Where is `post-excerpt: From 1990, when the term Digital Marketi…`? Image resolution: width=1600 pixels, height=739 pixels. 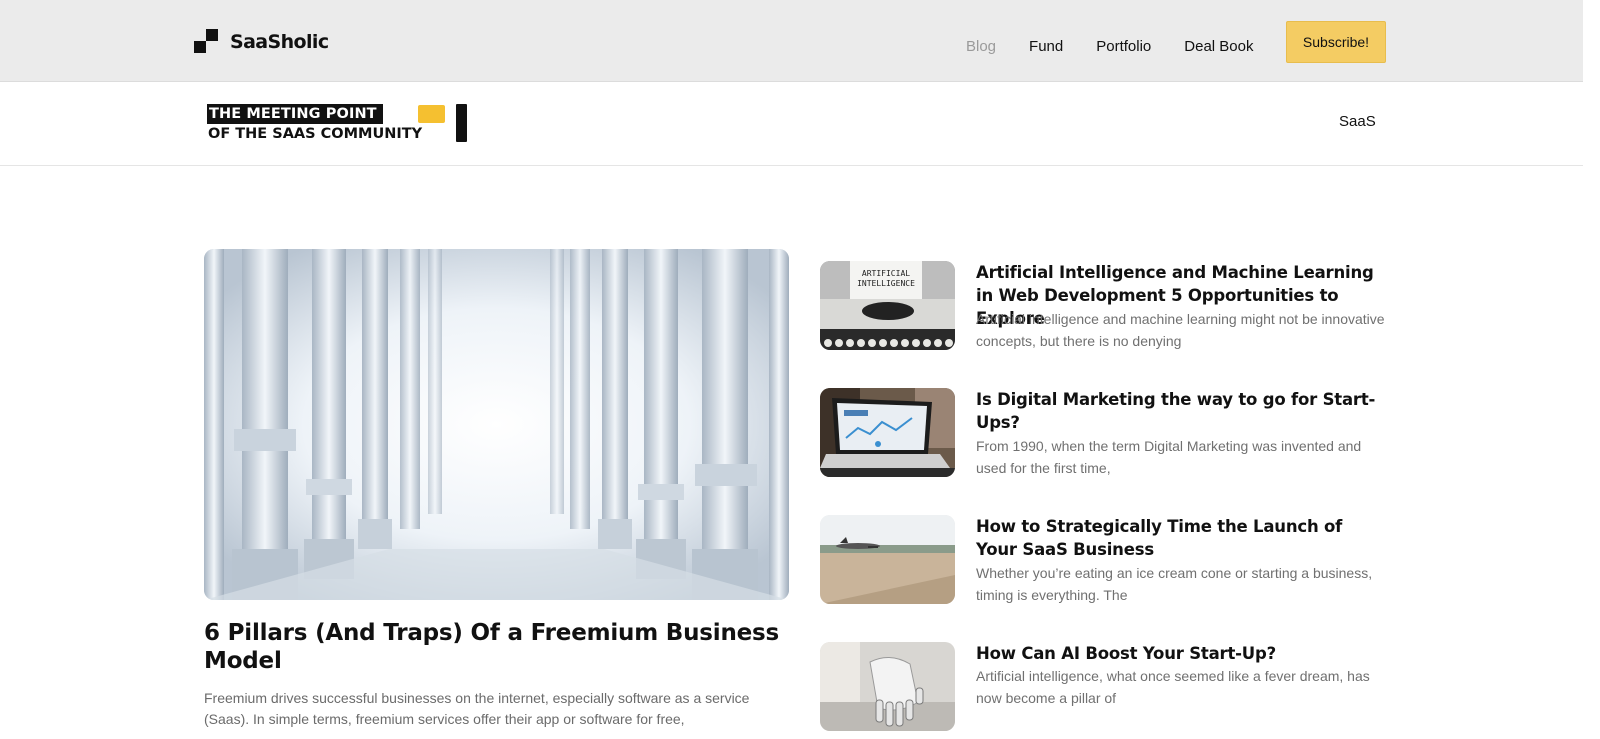 post-excerpt: From 1990, when the term Digital Marketi… is located at coordinates (1169, 457).